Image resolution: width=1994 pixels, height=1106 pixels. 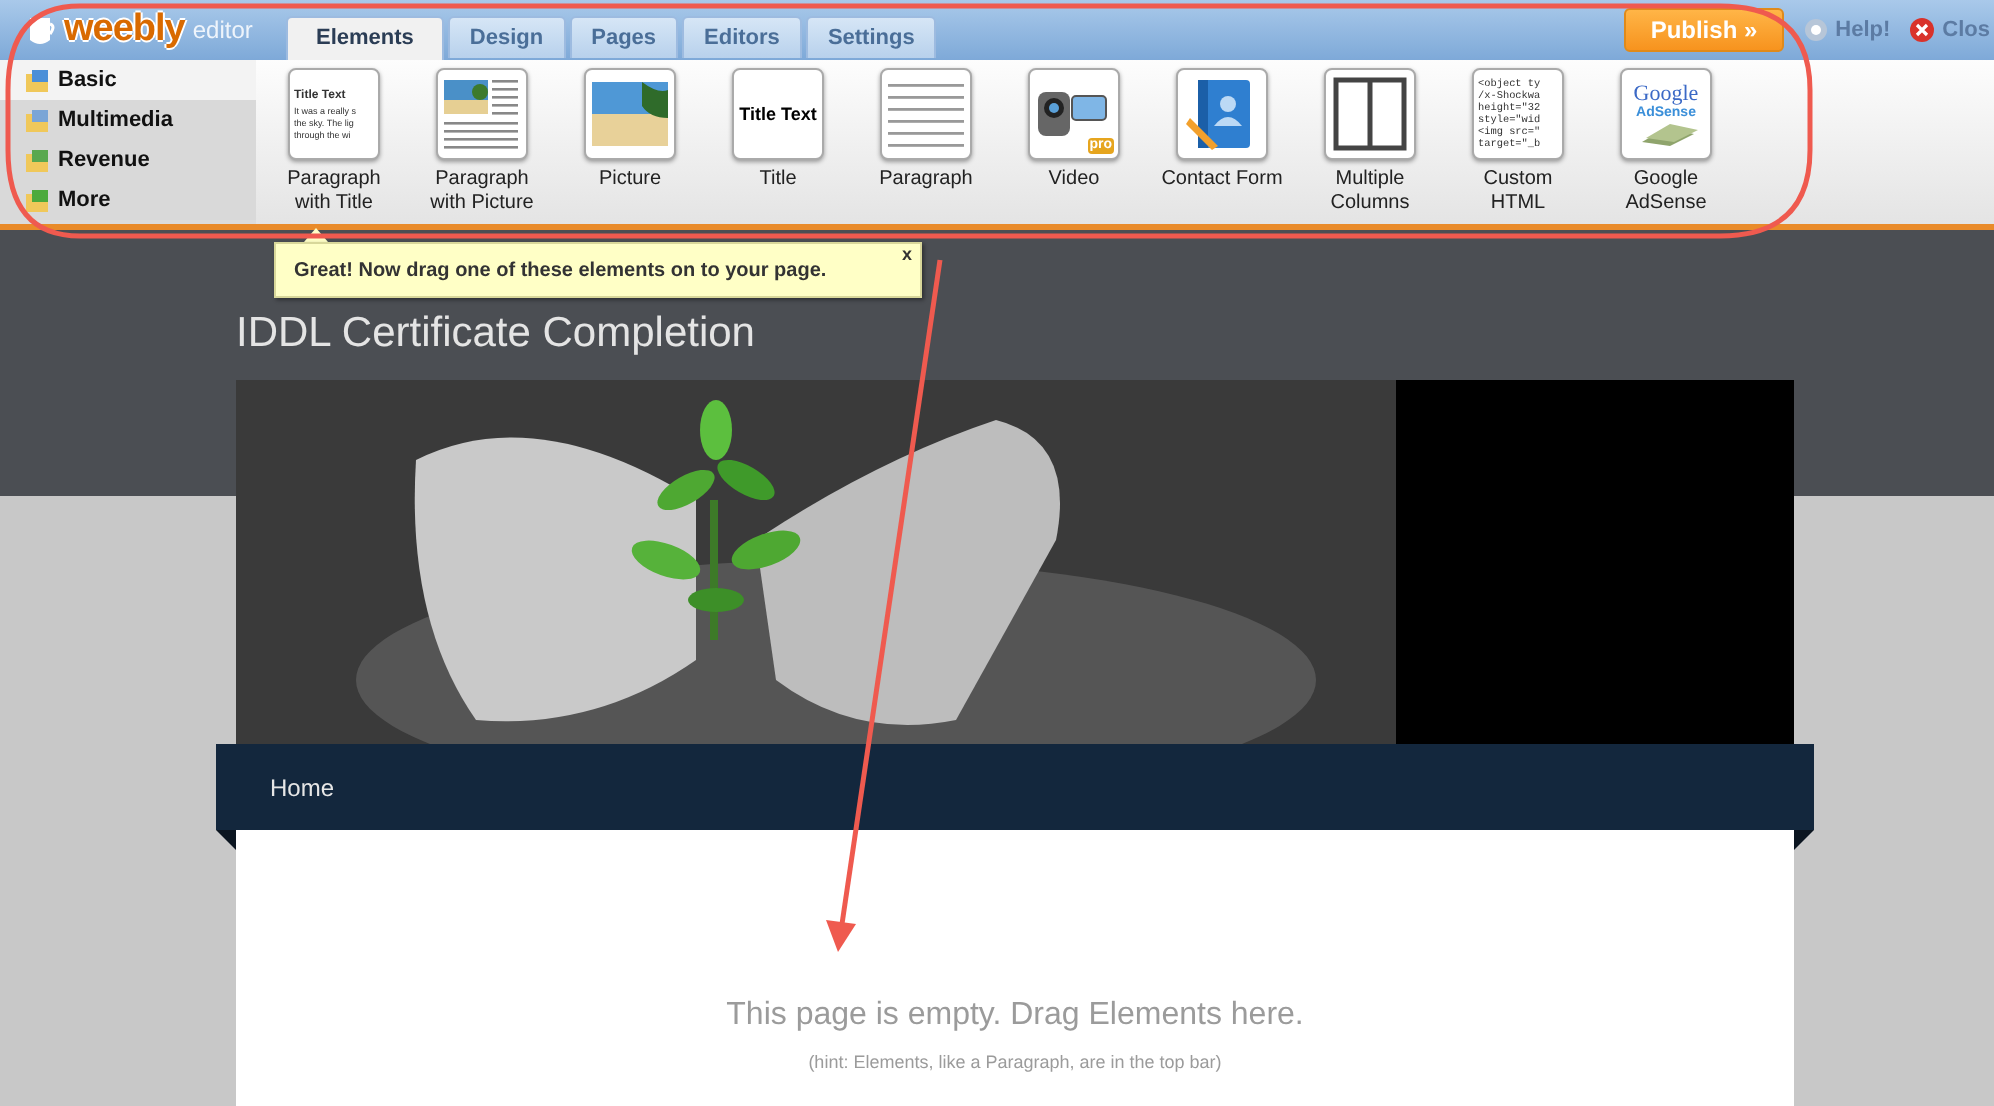 I want to click on editor-tab: Elements, so click(x=365, y=38).